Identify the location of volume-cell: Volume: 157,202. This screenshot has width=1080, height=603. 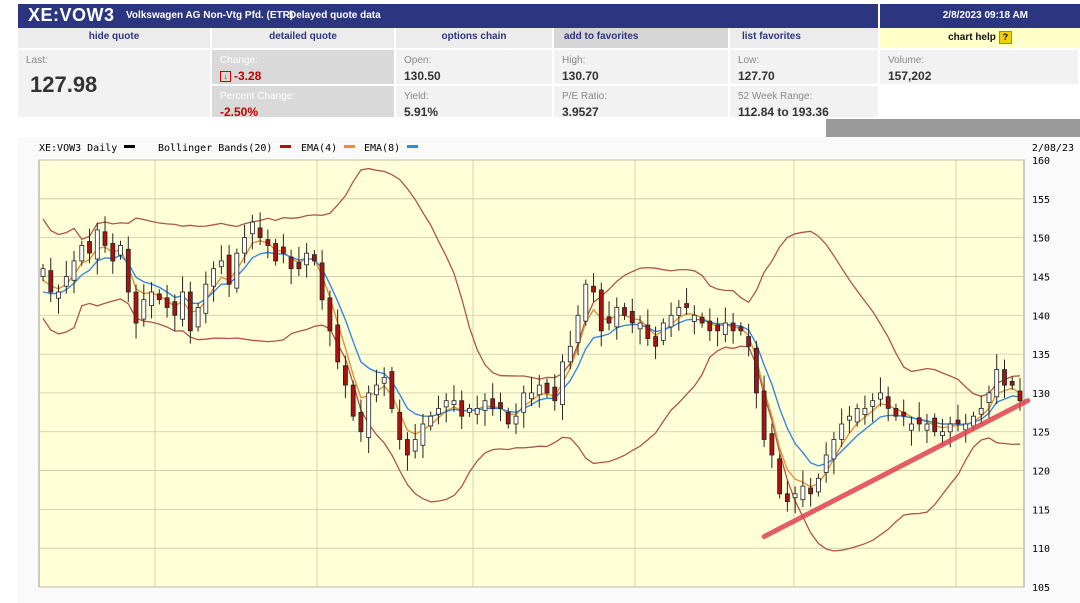
(980, 68).